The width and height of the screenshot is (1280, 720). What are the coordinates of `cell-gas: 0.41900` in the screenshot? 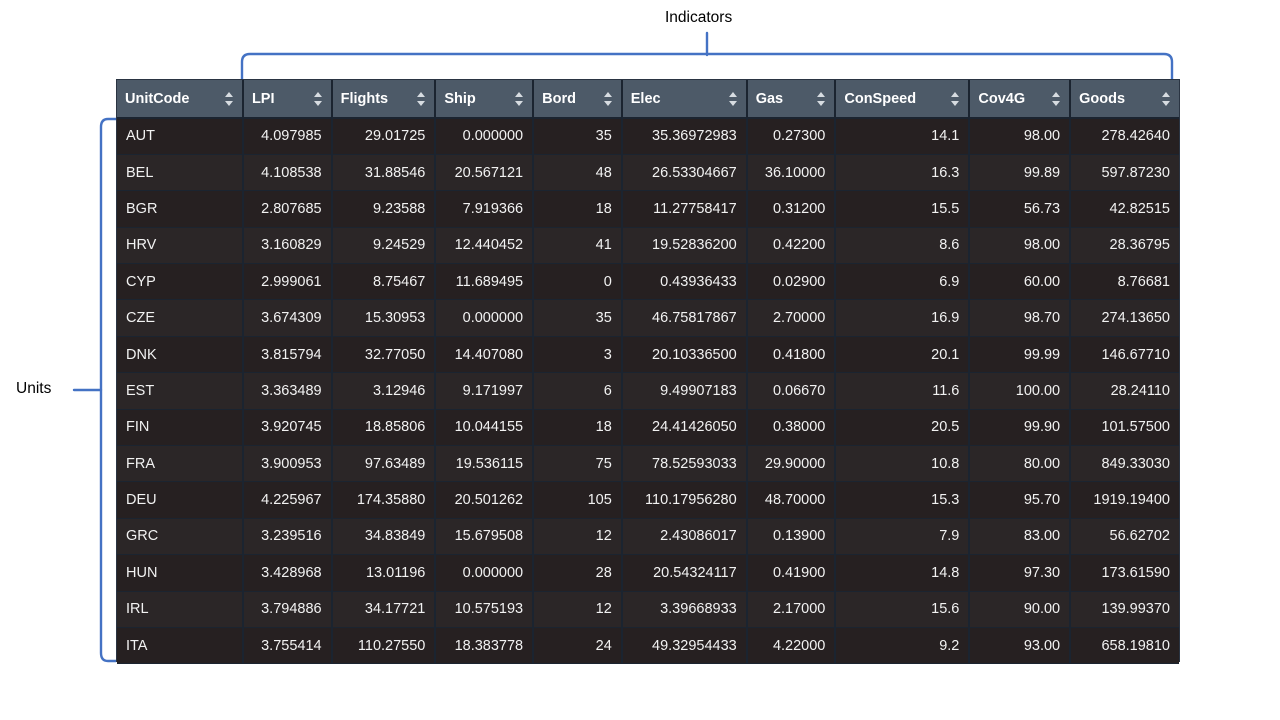 It's located at (791, 573).